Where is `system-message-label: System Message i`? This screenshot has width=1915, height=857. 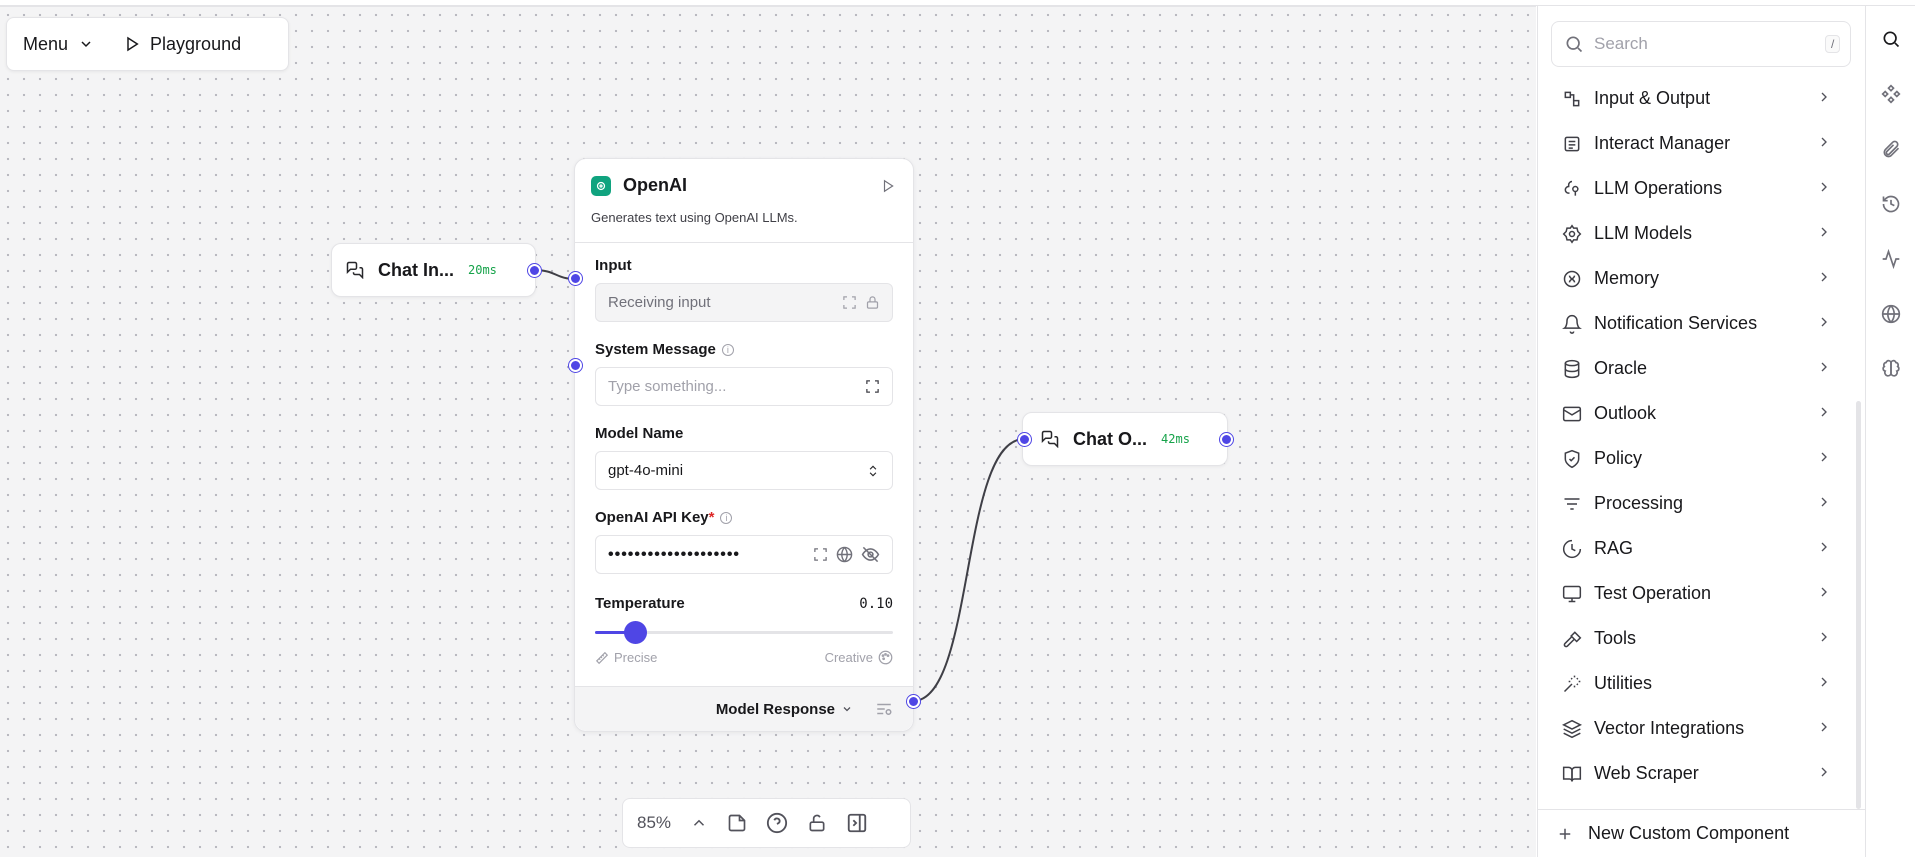
system-message-label: System Message i is located at coordinates (744, 349).